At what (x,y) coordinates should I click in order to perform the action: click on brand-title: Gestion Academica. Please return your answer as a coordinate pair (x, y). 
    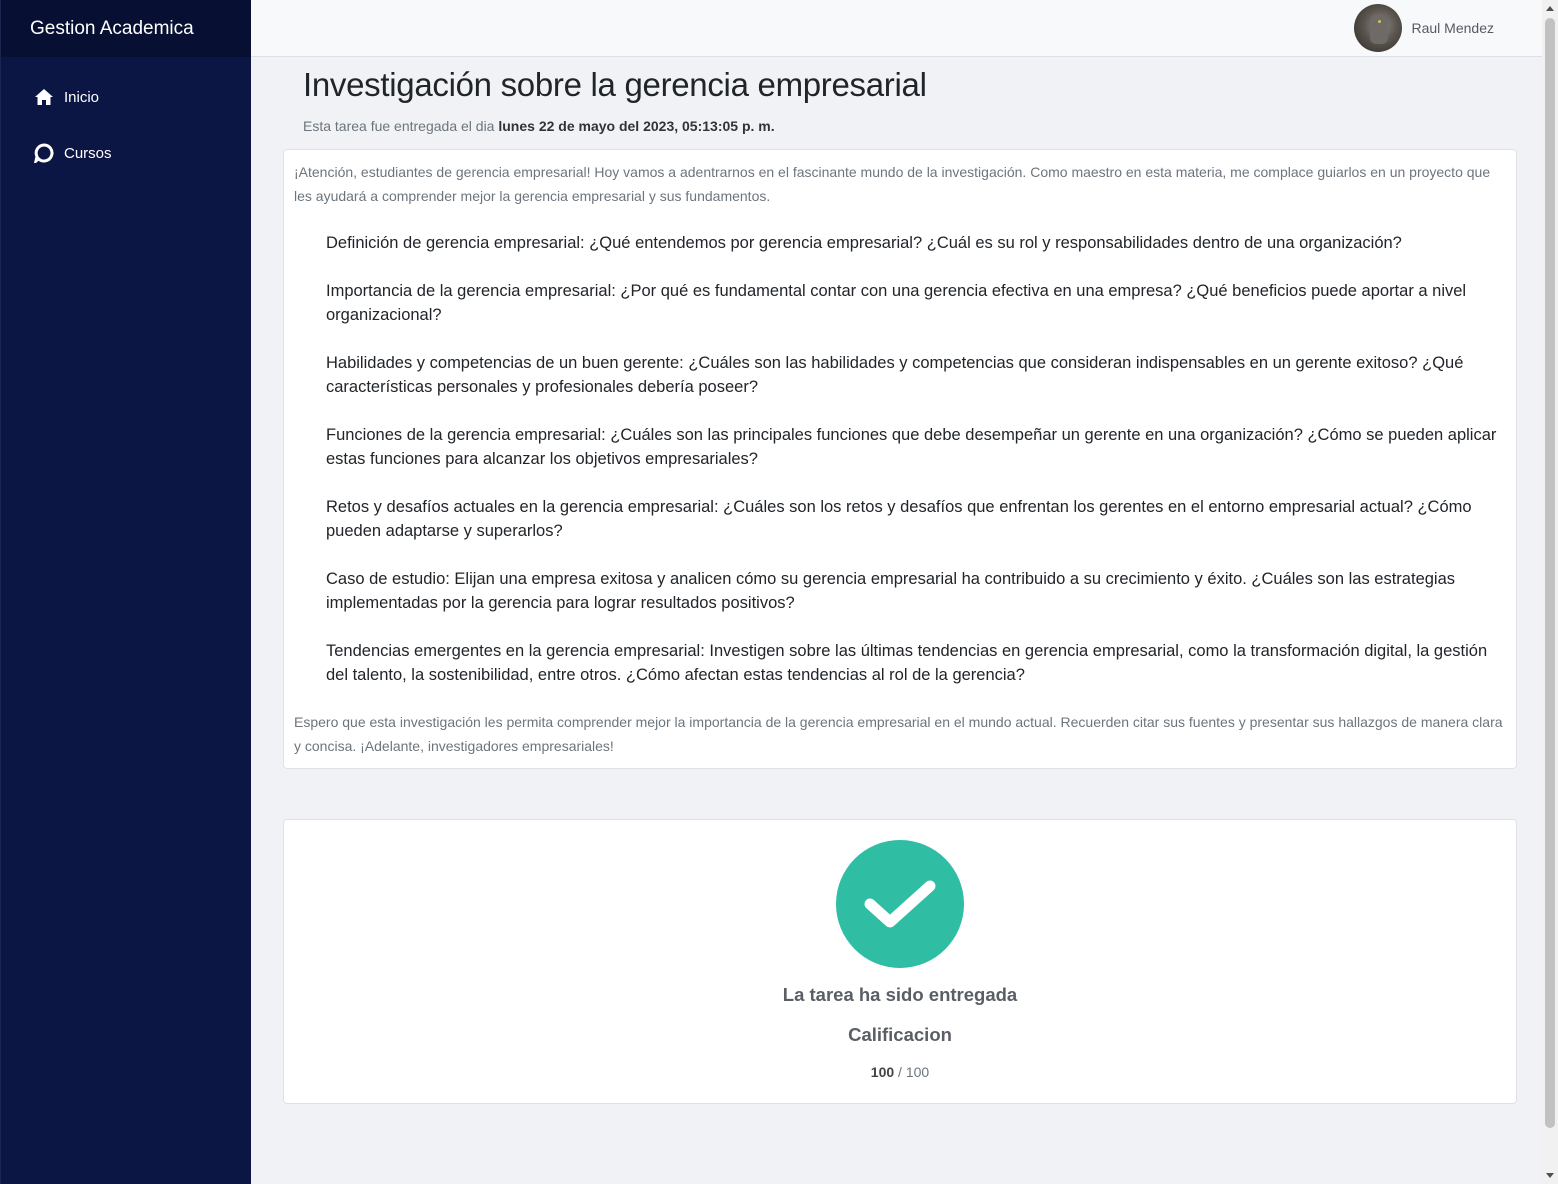
    Looking at the image, I should click on (126, 28).